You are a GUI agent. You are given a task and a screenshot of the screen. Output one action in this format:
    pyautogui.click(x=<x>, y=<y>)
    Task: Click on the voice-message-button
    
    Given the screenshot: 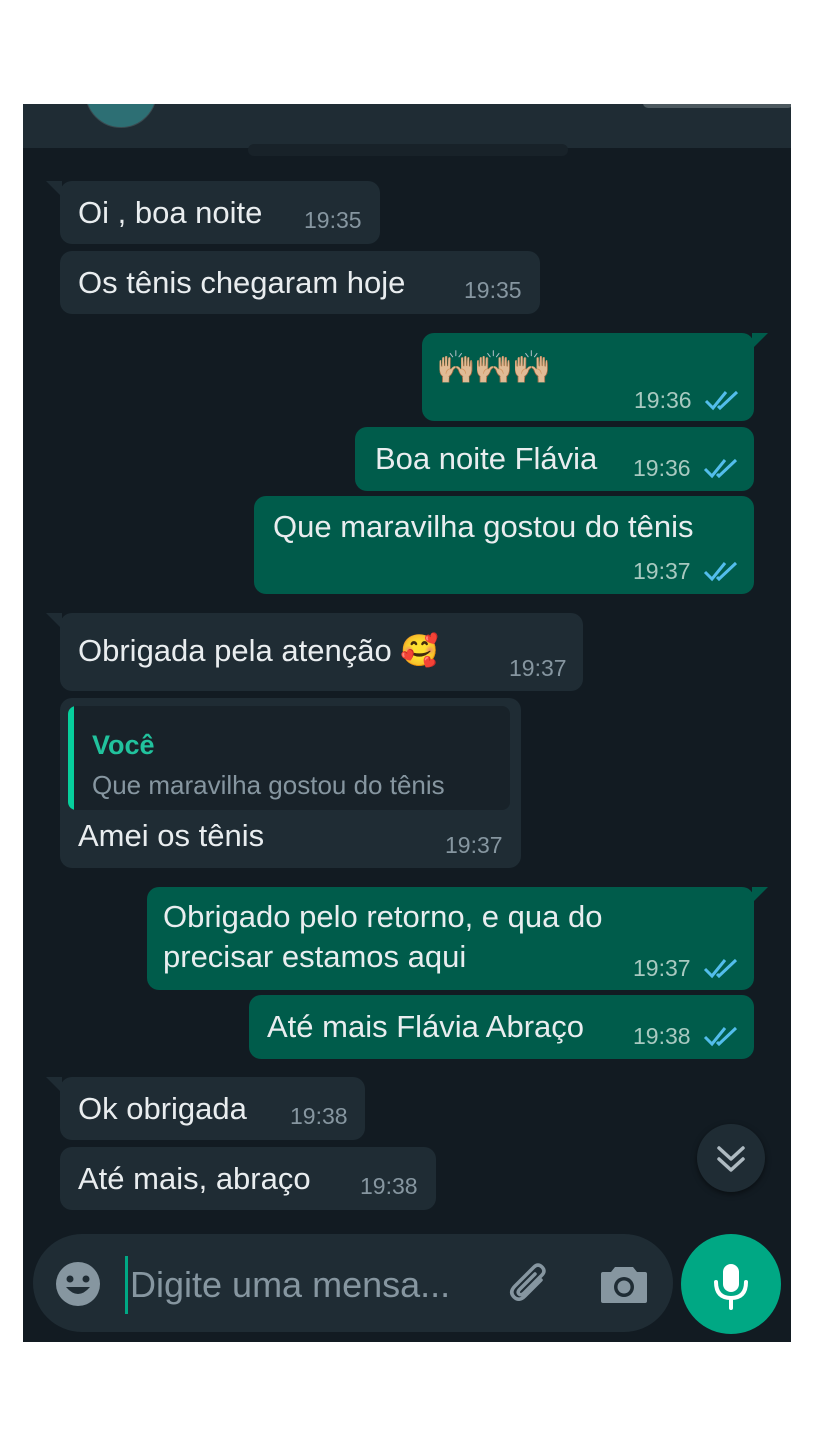 What is the action you would take?
    pyautogui.click(x=731, y=1284)
    